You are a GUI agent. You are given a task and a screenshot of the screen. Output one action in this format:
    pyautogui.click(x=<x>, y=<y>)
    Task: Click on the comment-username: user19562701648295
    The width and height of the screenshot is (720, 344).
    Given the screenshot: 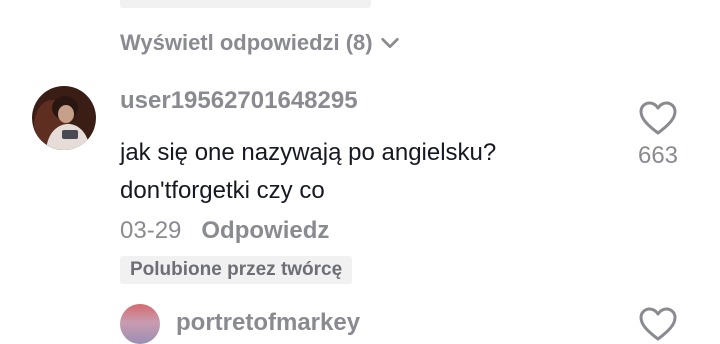 What is the action you would take?
    pyautogui.click(x=239, y=101)
    